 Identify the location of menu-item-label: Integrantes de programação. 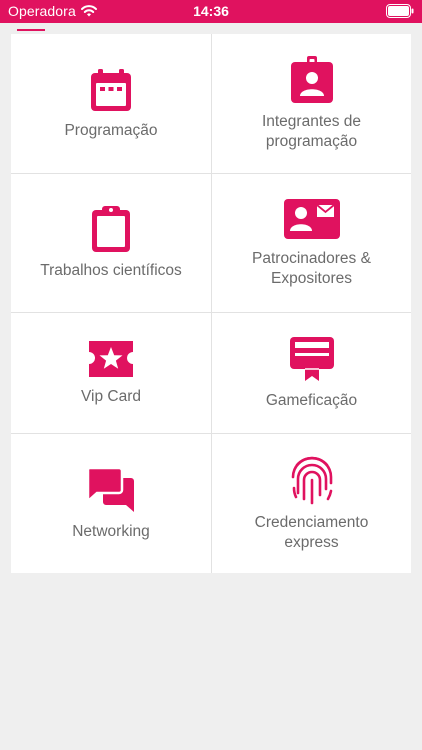
(311, 131).